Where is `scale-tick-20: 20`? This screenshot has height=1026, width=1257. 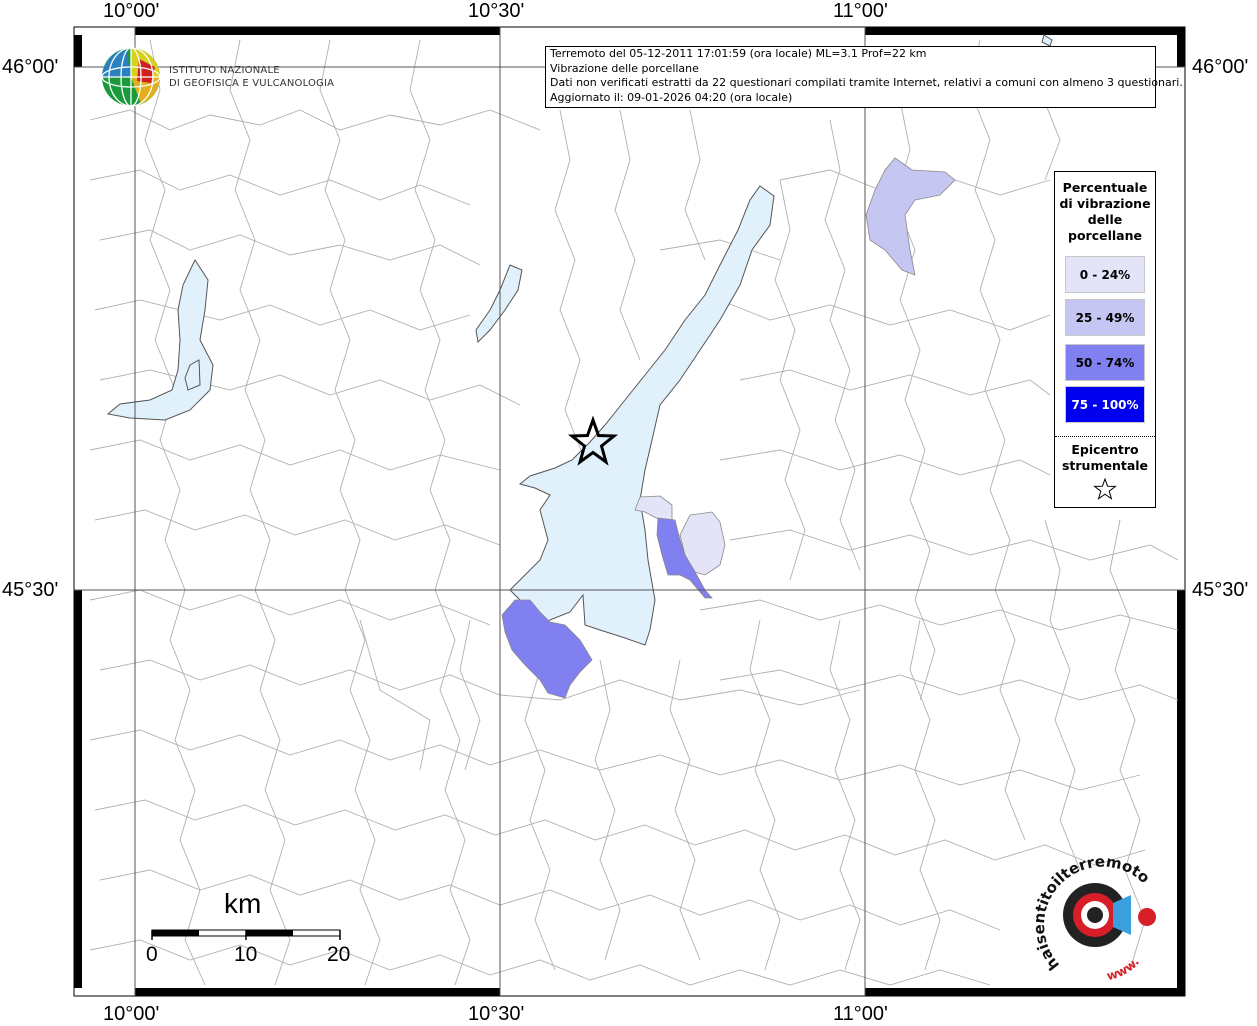 scale-tick-20: 20 is located at coordinates (339, 954).